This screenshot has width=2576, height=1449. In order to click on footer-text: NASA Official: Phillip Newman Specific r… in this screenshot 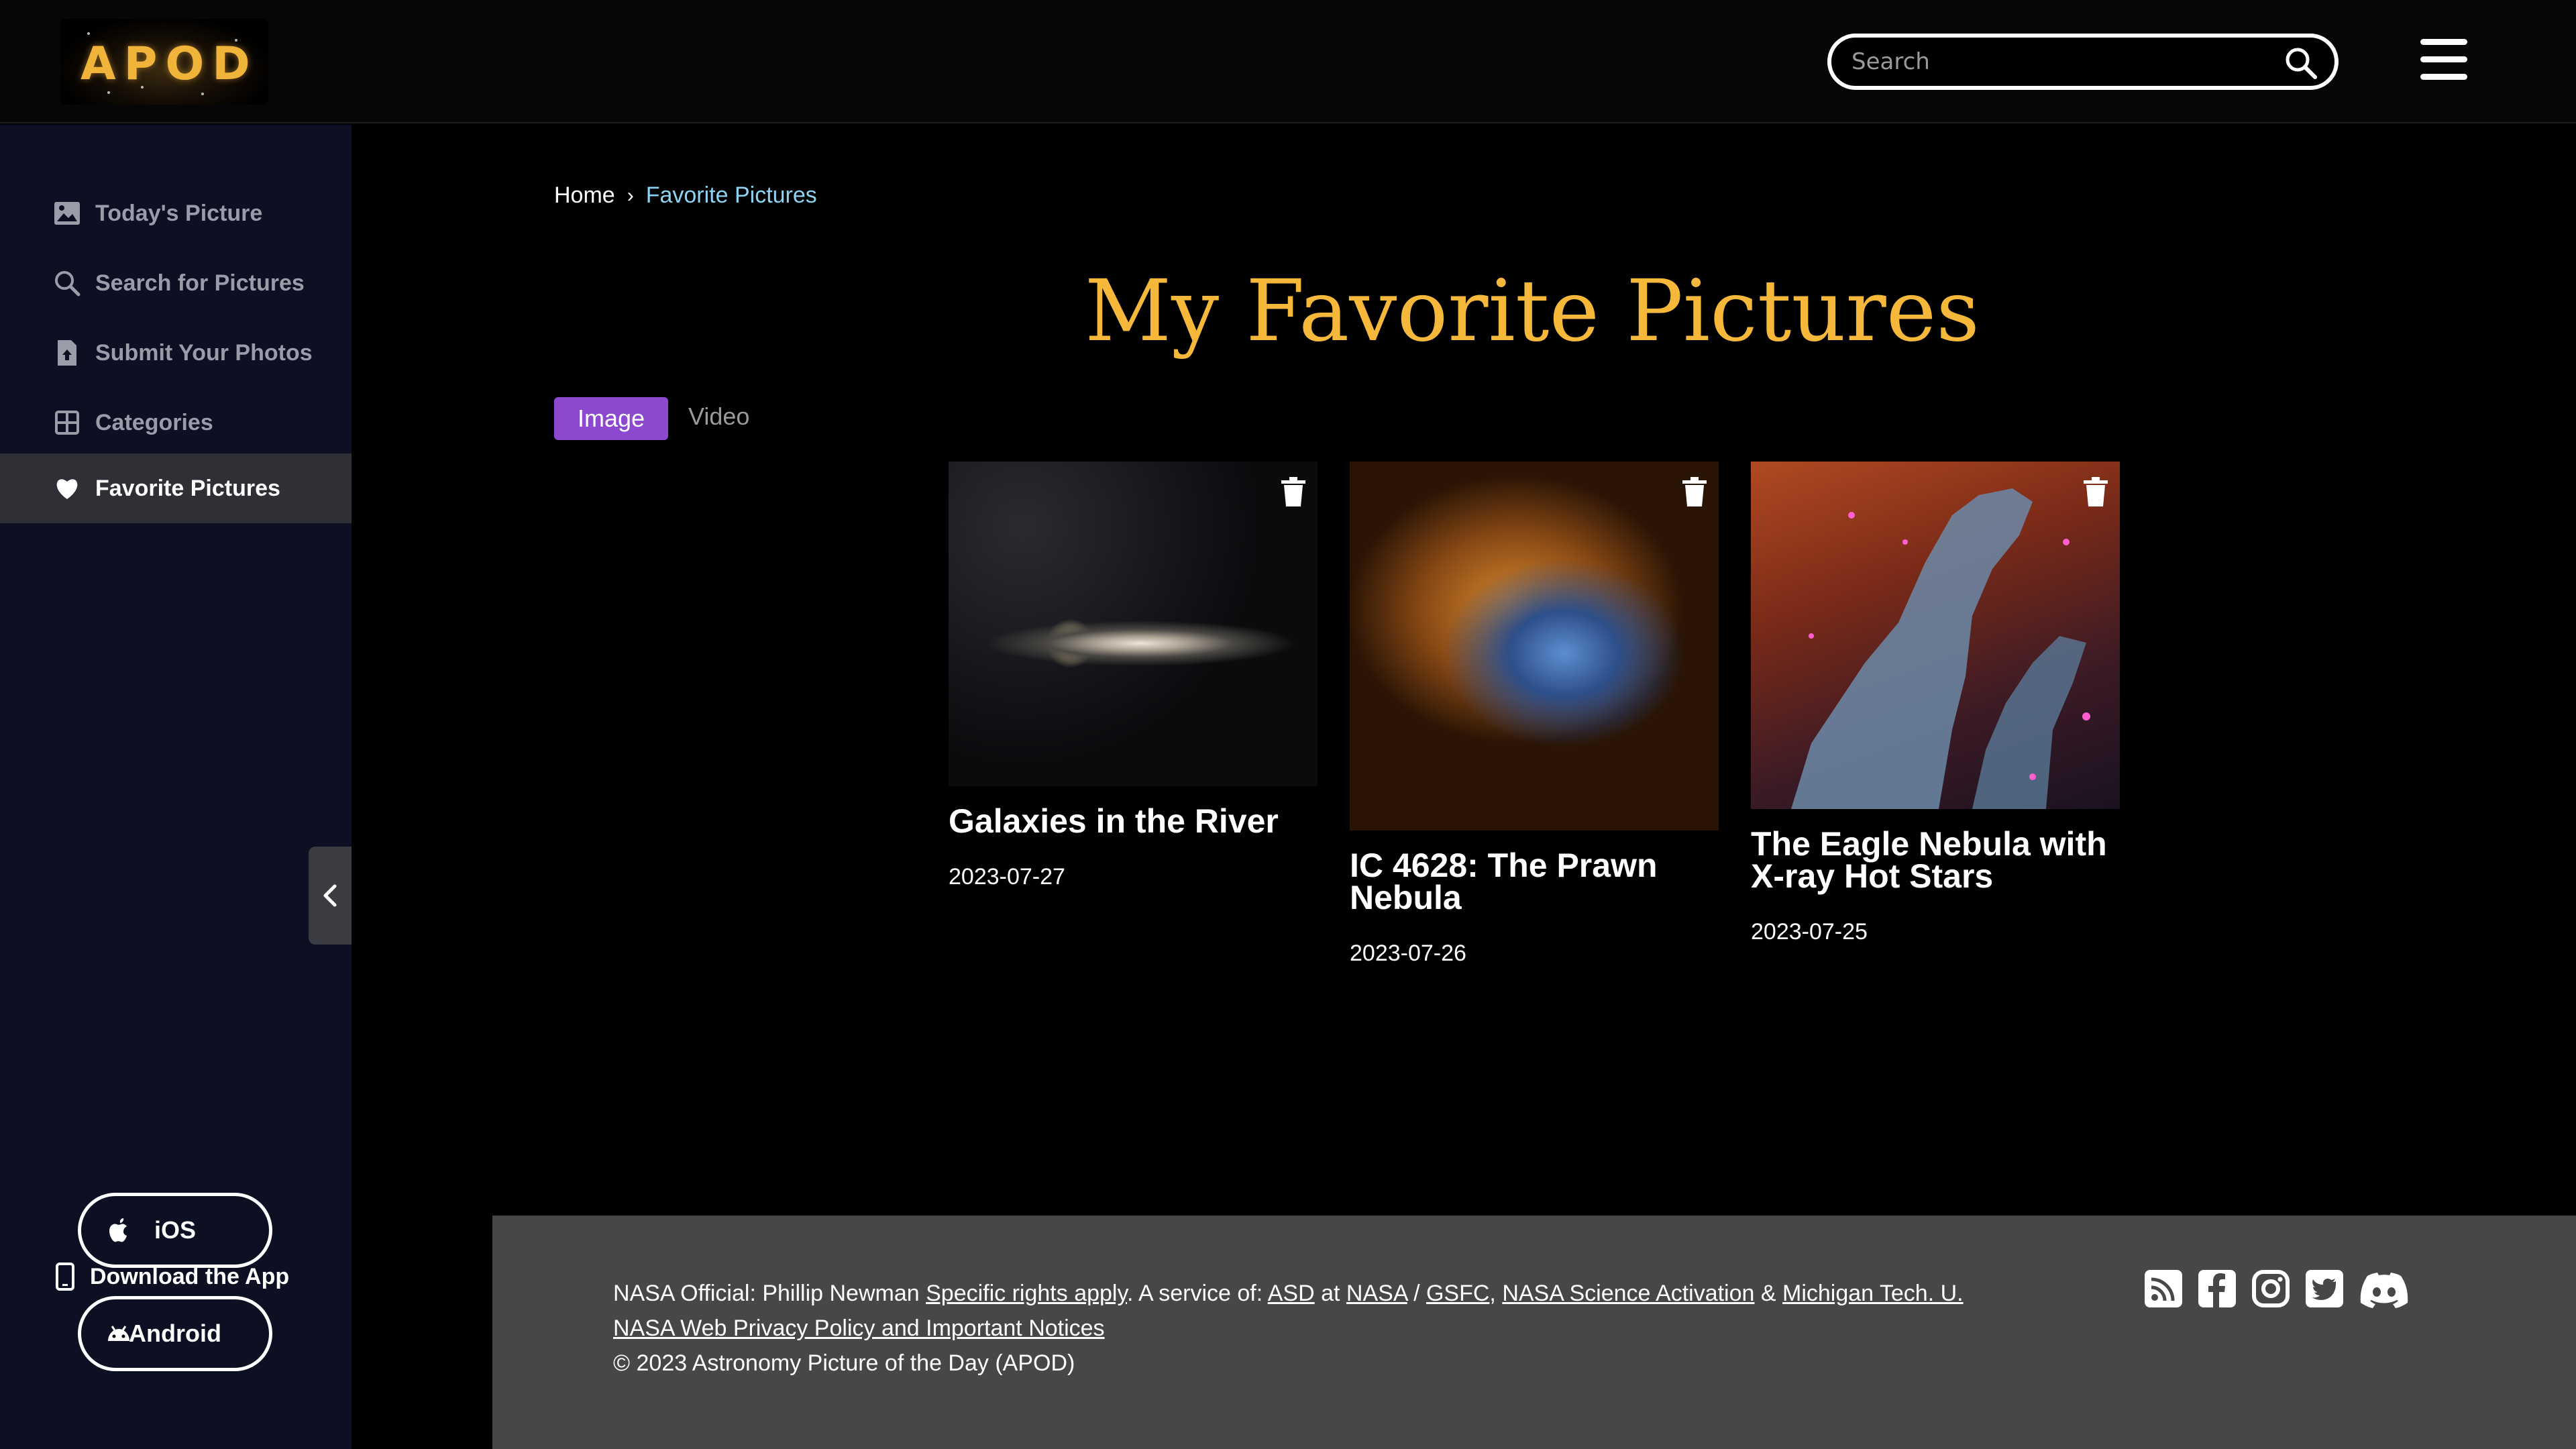, I will do `click(1364, 1328)`.